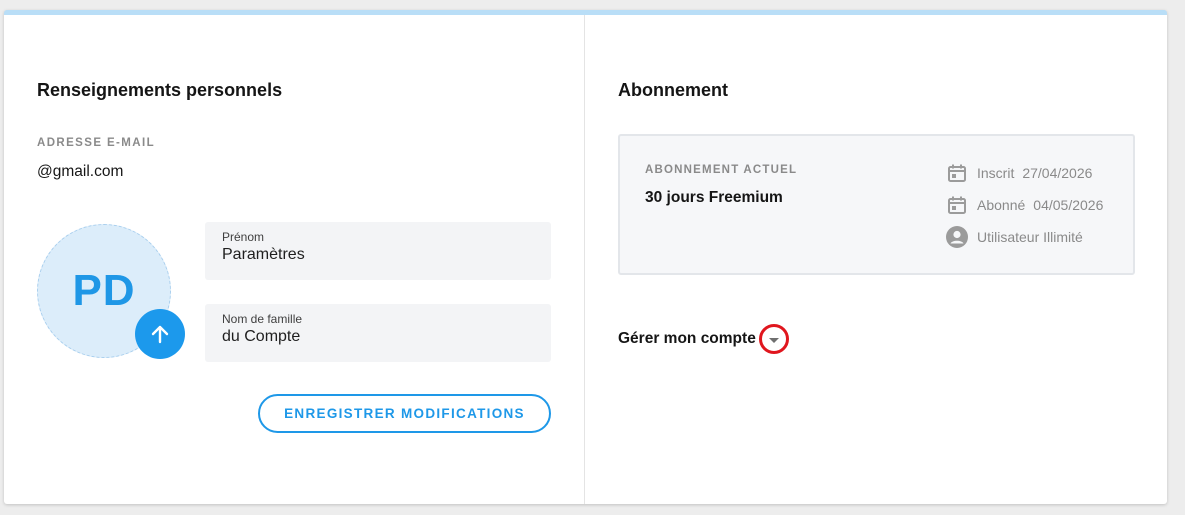 The height and width of the screenshot is (515, 1185). Describe the element at coordinates (243, 237) in the screenshot. I see `first-name-label: Prénom` at that location.